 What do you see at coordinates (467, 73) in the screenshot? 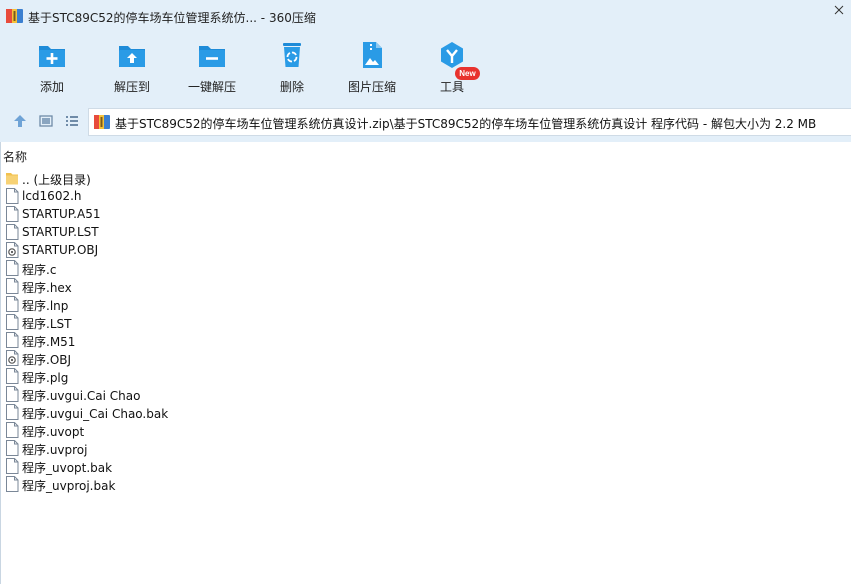
I see `new-badge: New` at bounding box center [467, 73].